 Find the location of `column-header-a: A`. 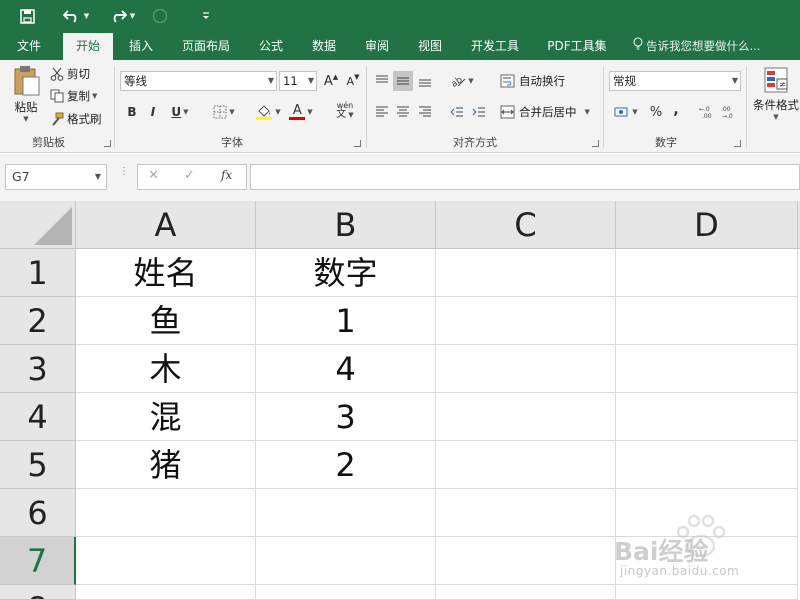

column-header-a: A is located at coordinates (166, 225).